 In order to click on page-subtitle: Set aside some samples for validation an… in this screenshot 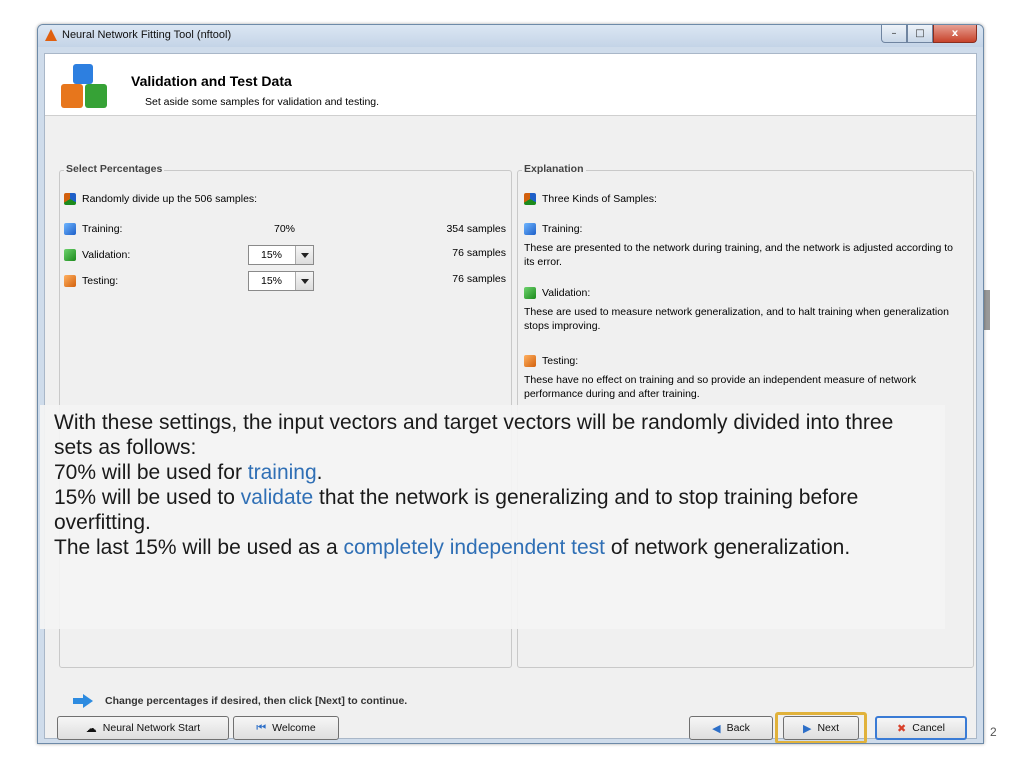, I will do `click(262, 102)`.